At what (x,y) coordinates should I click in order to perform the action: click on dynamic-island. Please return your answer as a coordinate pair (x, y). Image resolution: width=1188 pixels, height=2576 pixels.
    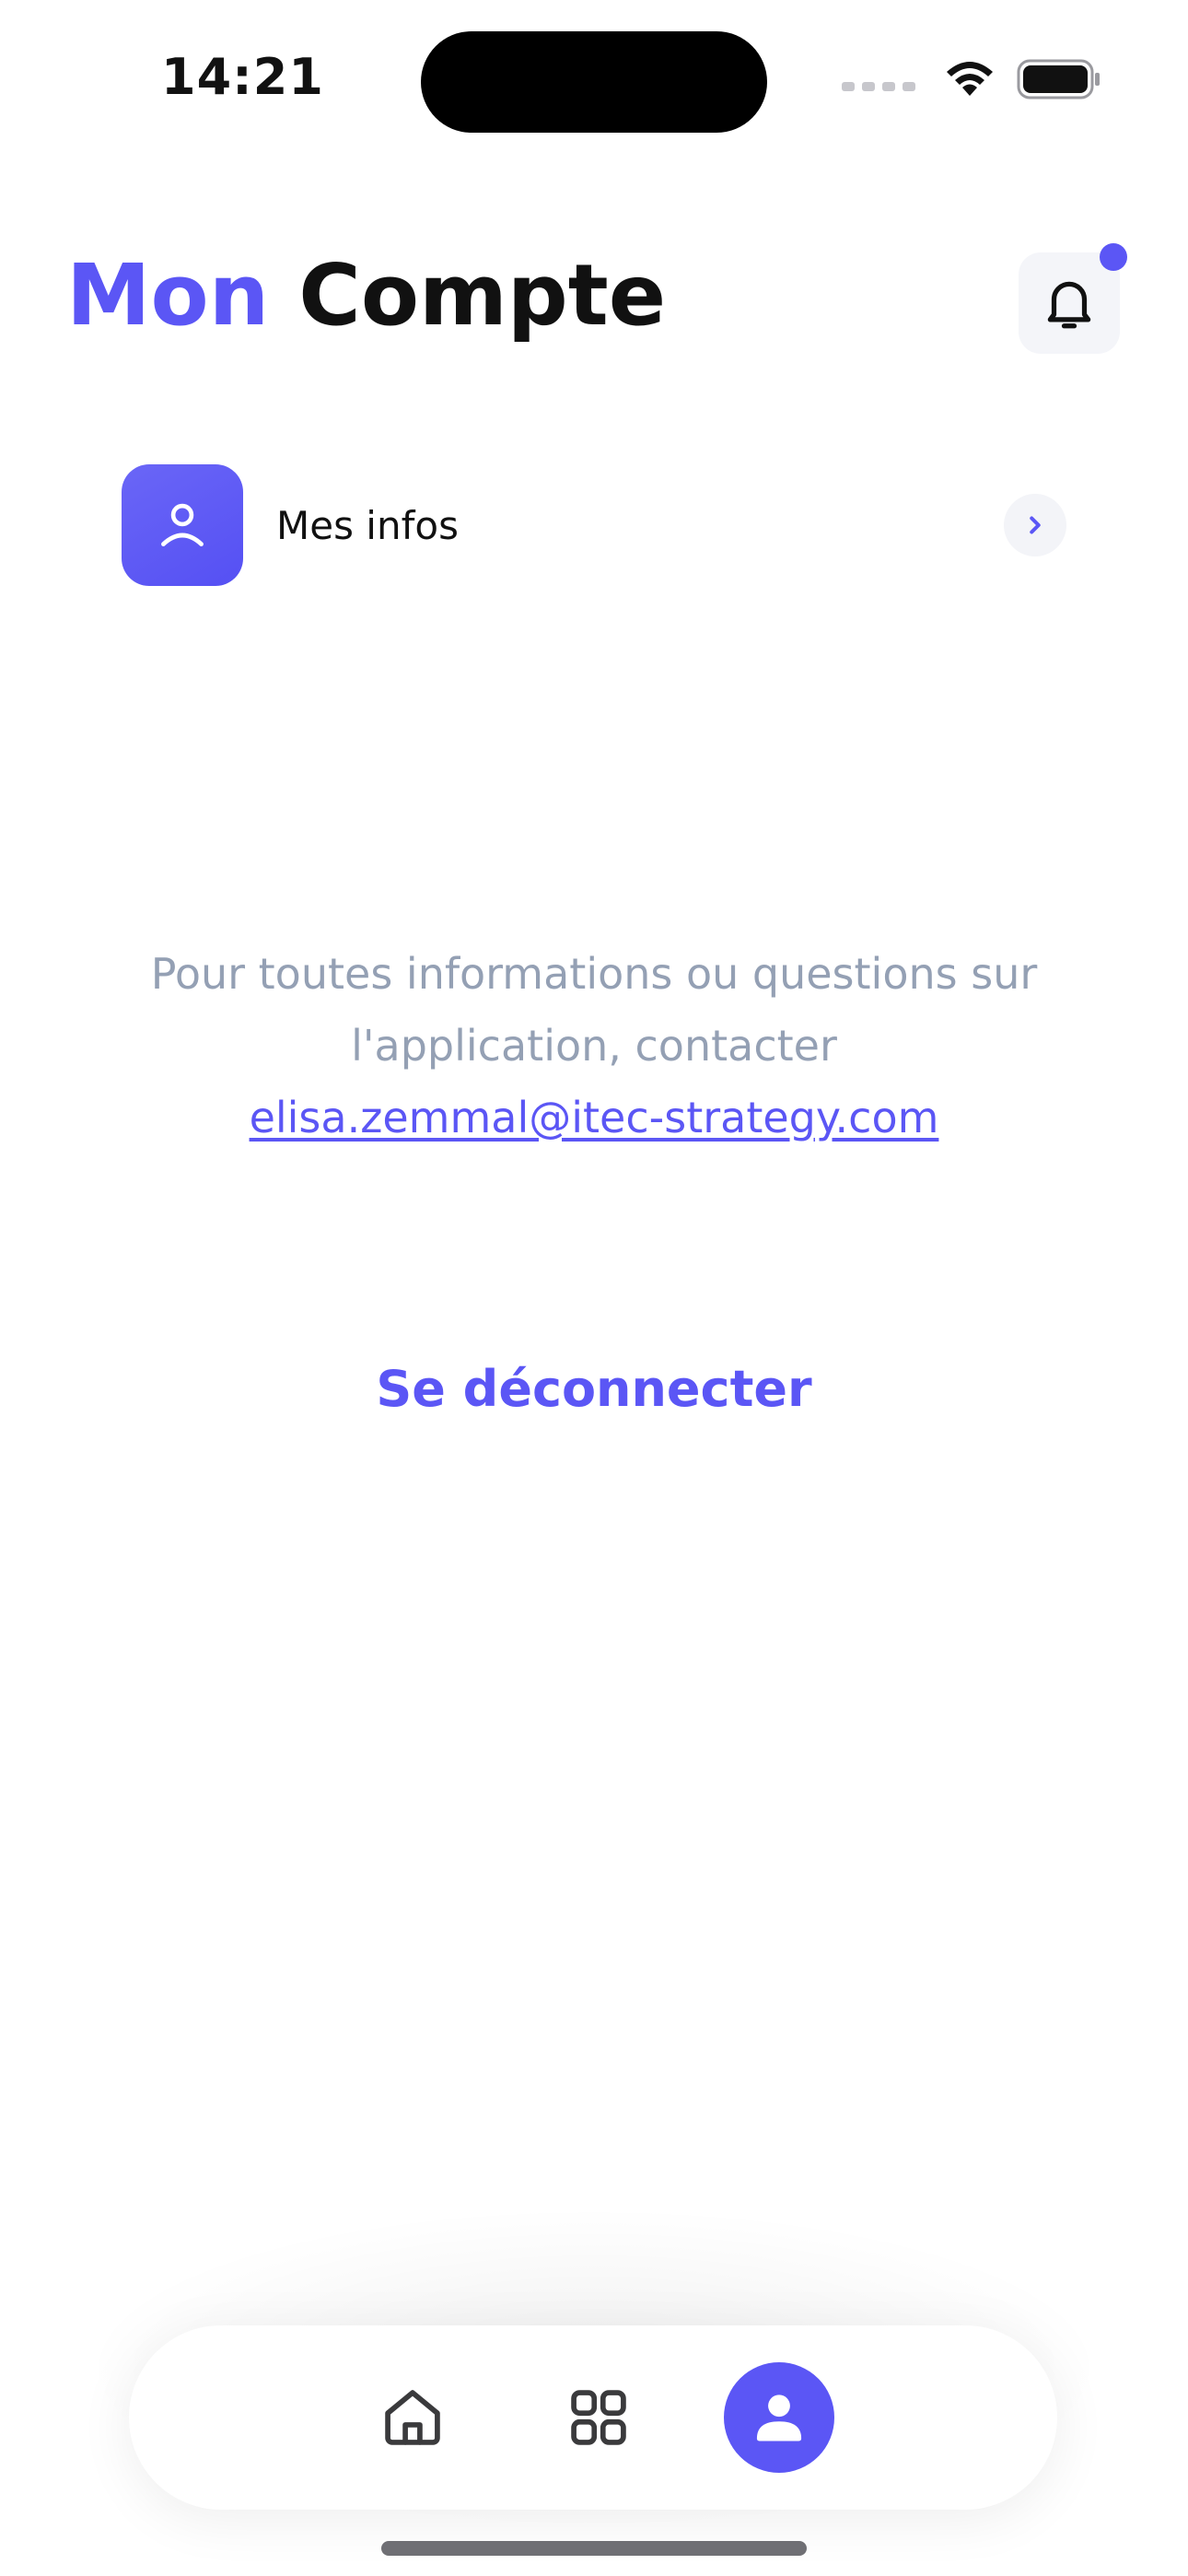
    Looking at the image, I should click on (594, 82).